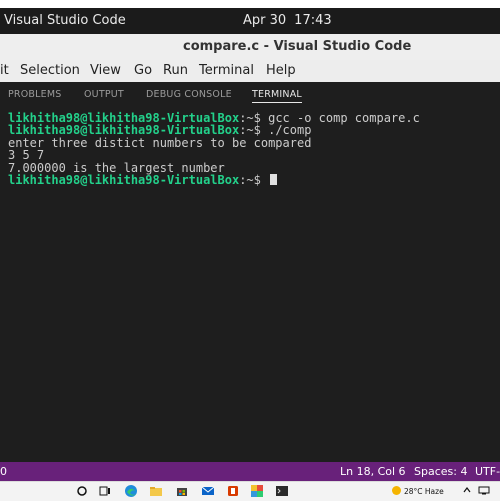 The image size is (500, 501). What do you see at coordinates (208, 491) in the screenshot?
I see `mail-icon` at bounding box center [208, 491].